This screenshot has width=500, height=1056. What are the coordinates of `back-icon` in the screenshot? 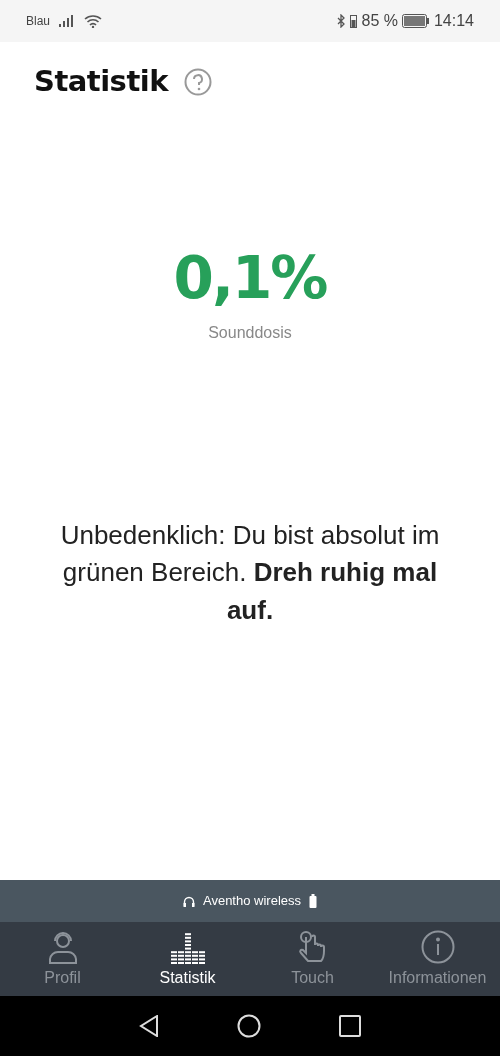 It's located at (149, 1026).